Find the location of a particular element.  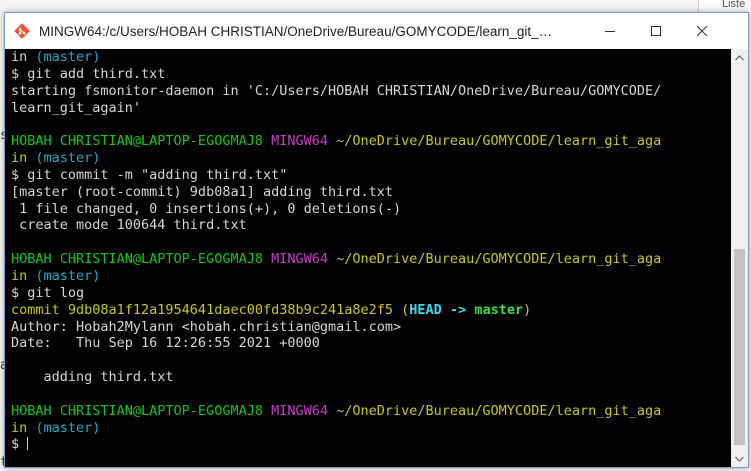

terminal-line: $ git add third.txt is located at coordinates (371, 74).